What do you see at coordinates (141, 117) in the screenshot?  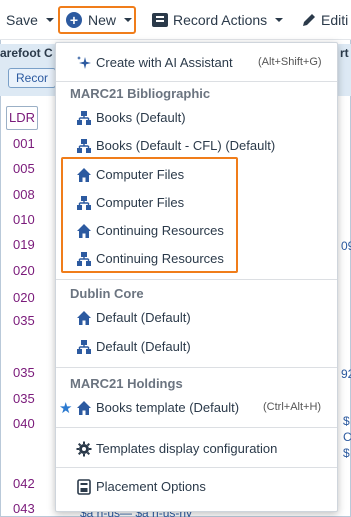 I see `menu-item-label: Books (Default)` at bounding box center [141, 117].